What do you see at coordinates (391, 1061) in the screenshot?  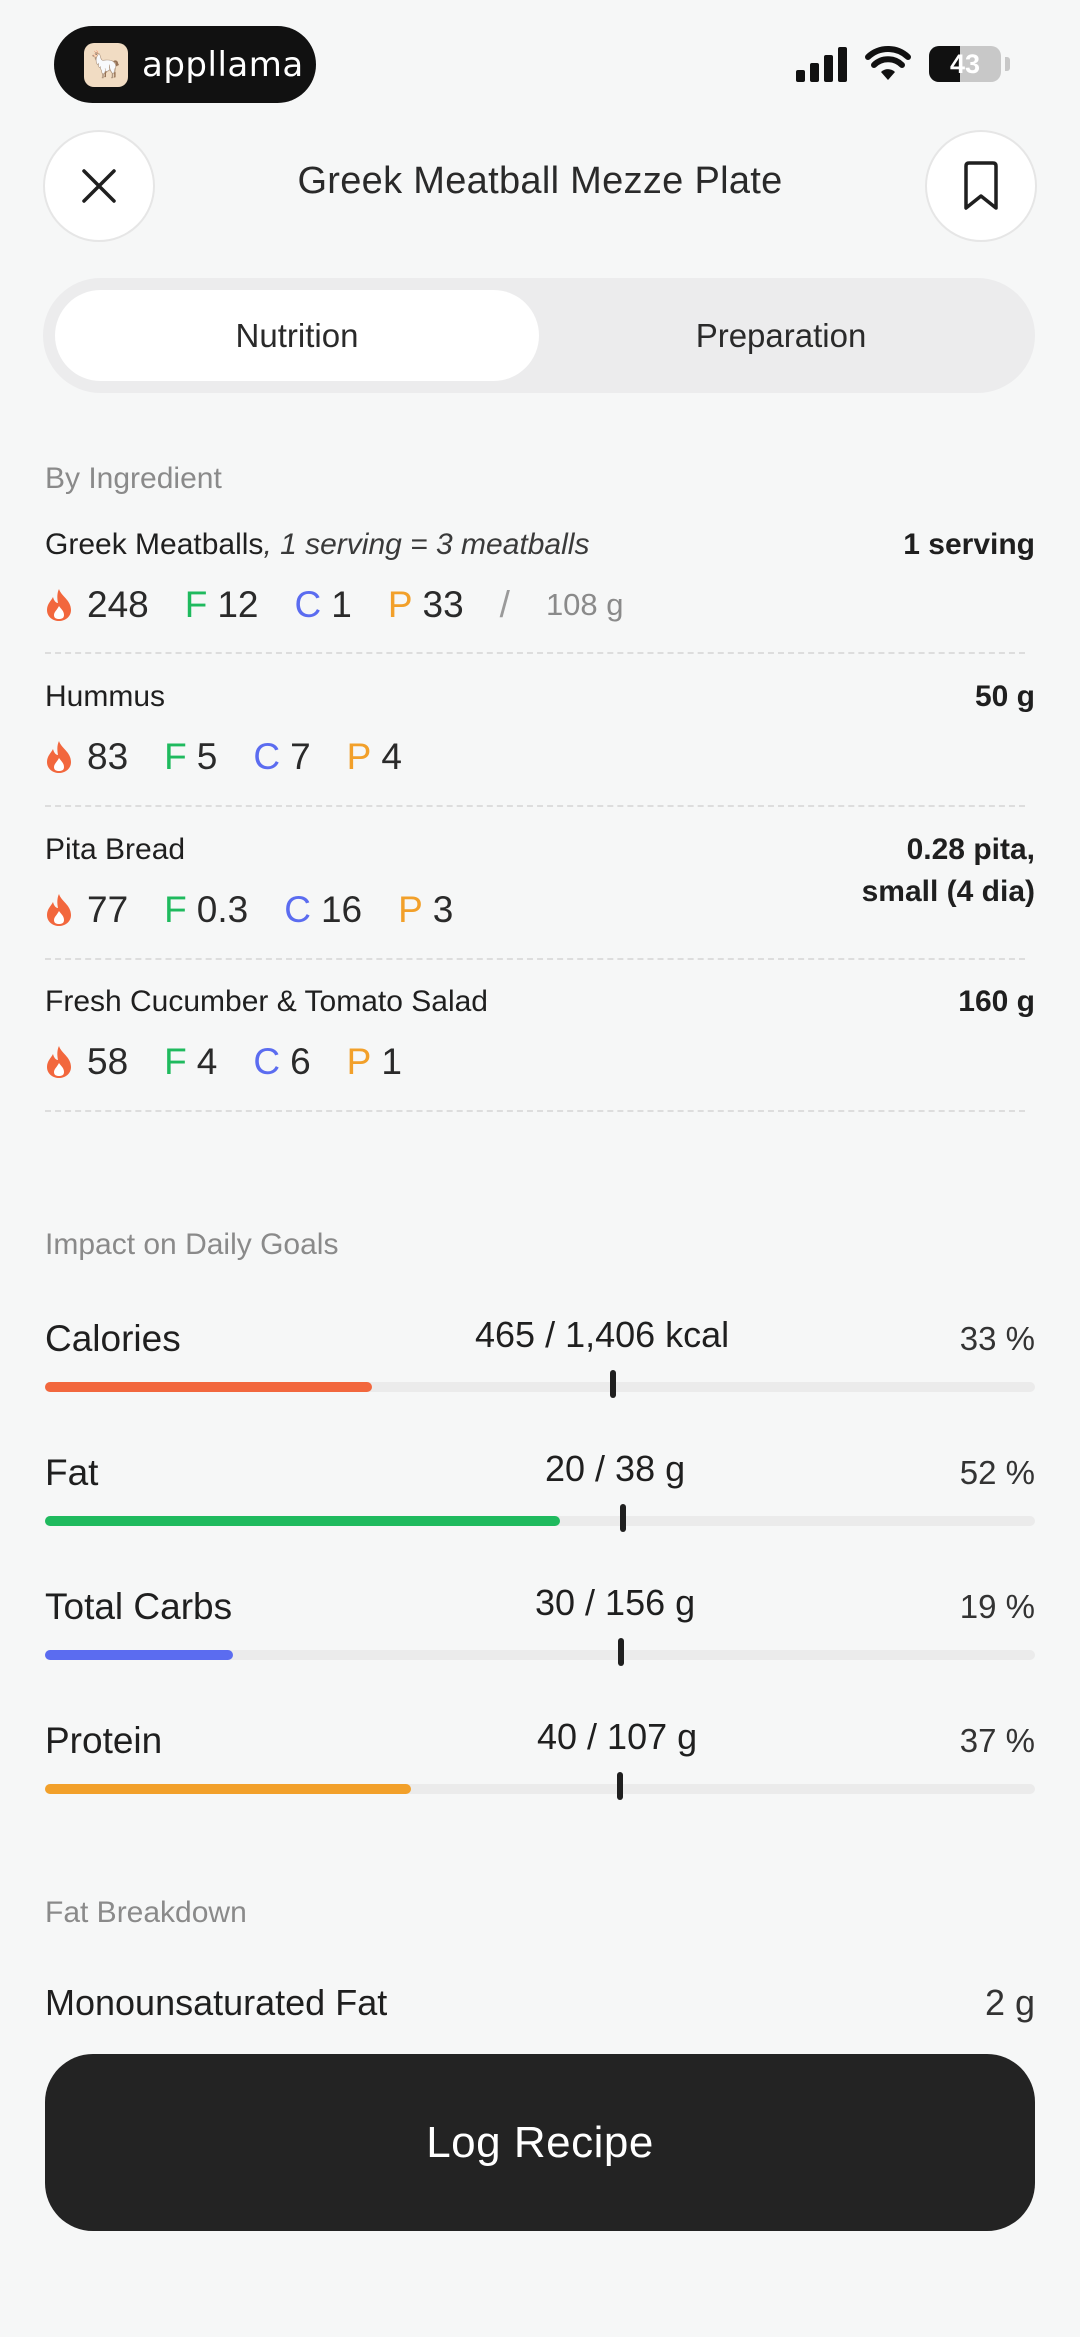 I see `protein-value: 1` at bounding box center [391, 1061].